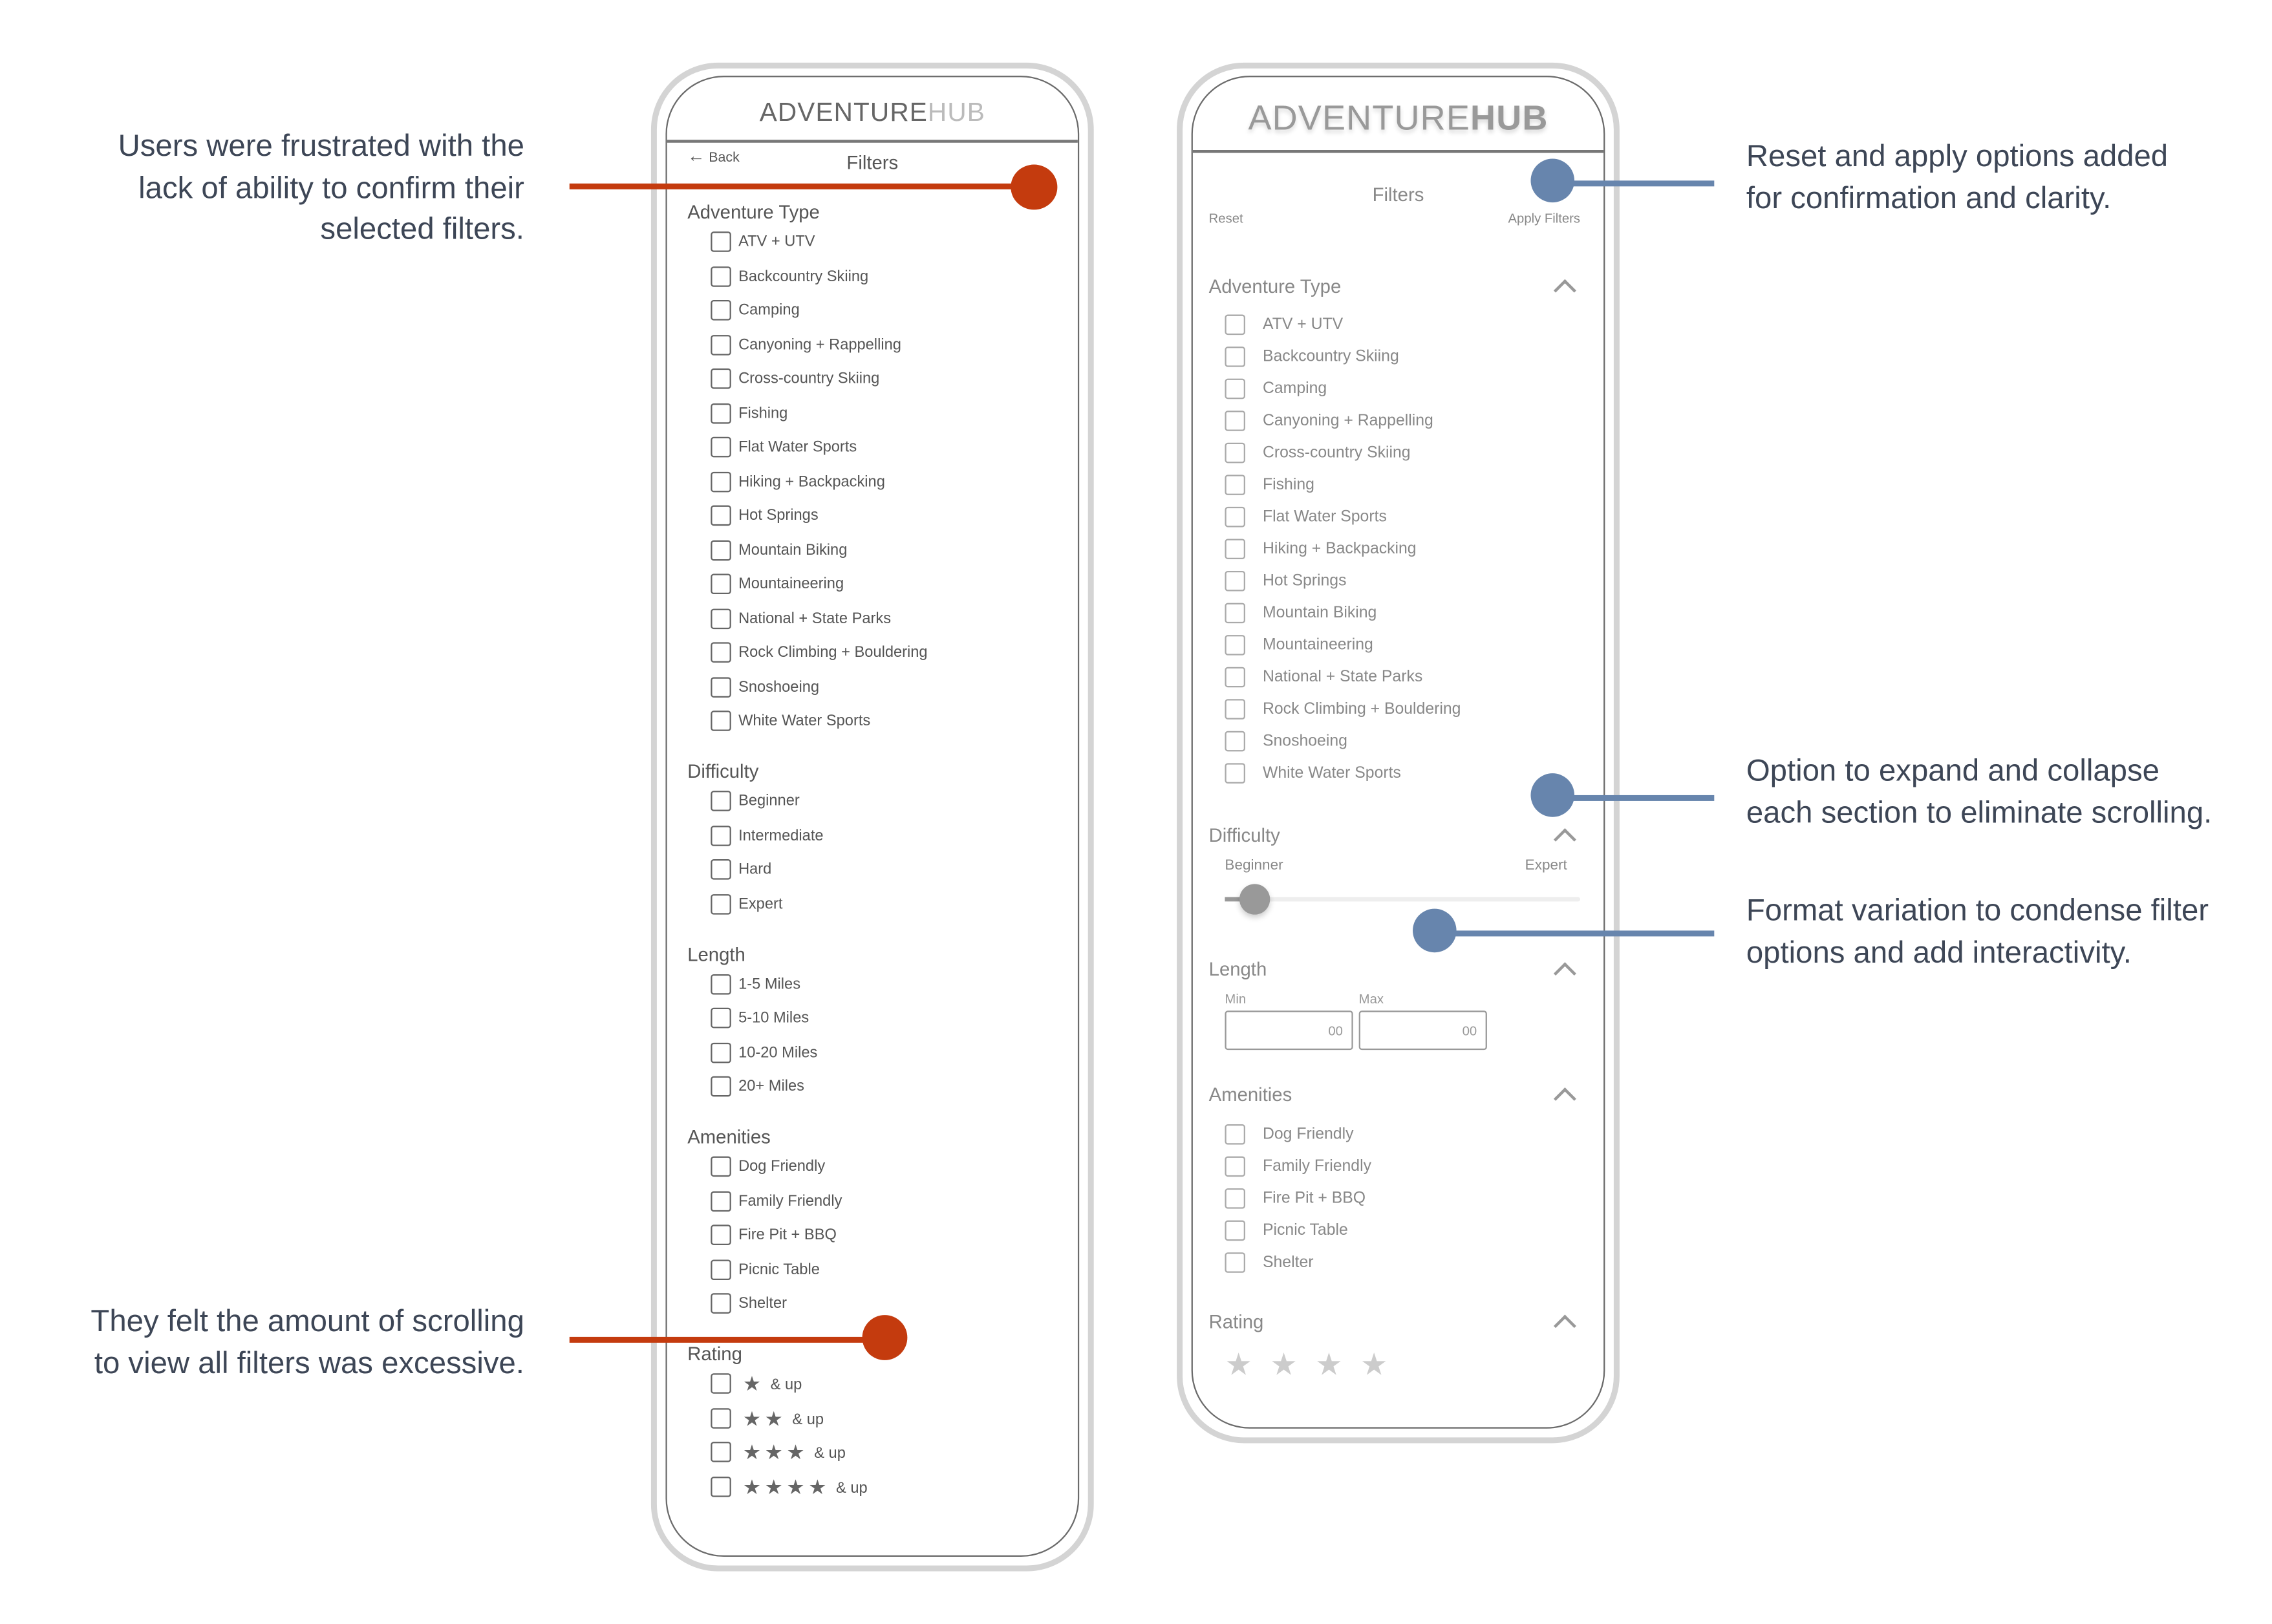 The height and width of the screenshot is (1624, 2272). Describe the element at coordinates (856, 837) in the screenshot. I see `filter-option: Intermediate` at that location.